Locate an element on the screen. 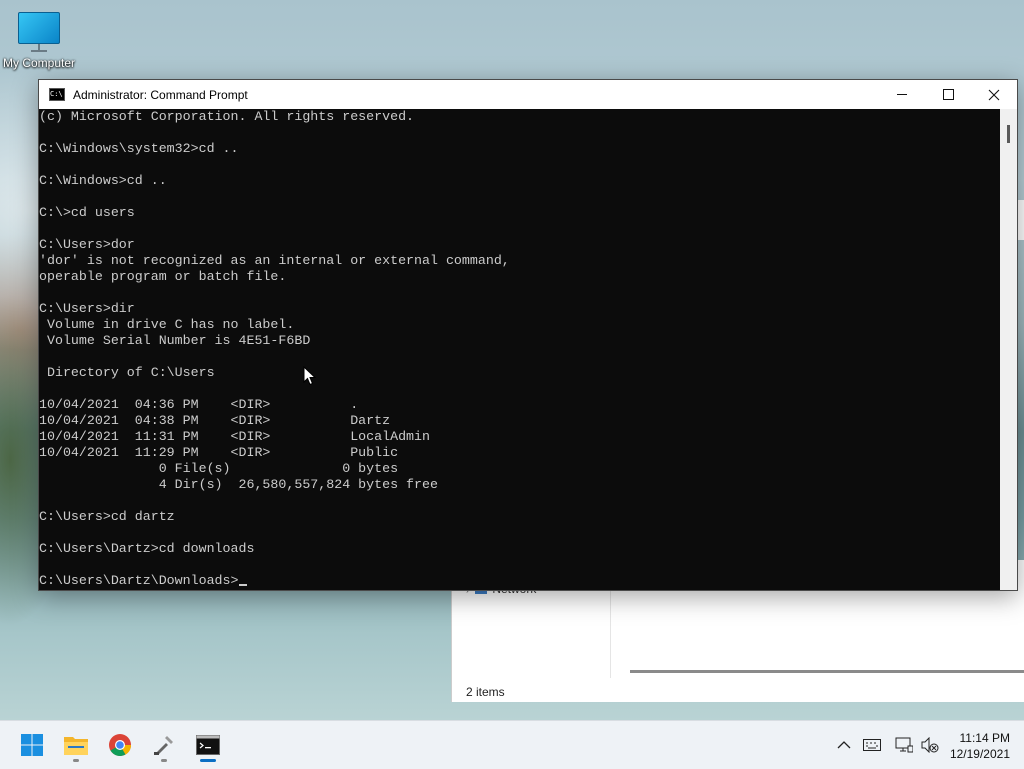 Image resolution: width=1024 pixels, height=769 pixels. network-button is located at coordinates (904, 745).